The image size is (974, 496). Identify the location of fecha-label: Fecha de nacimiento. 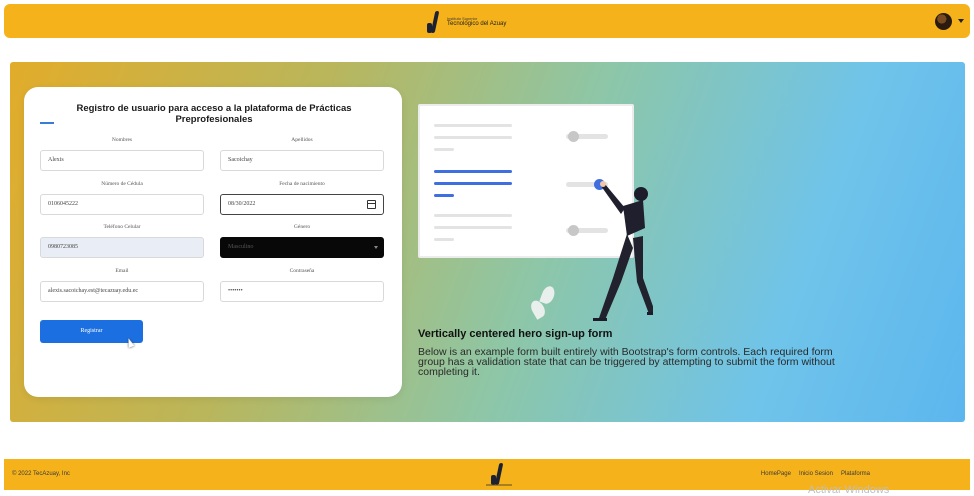
(302, 184).